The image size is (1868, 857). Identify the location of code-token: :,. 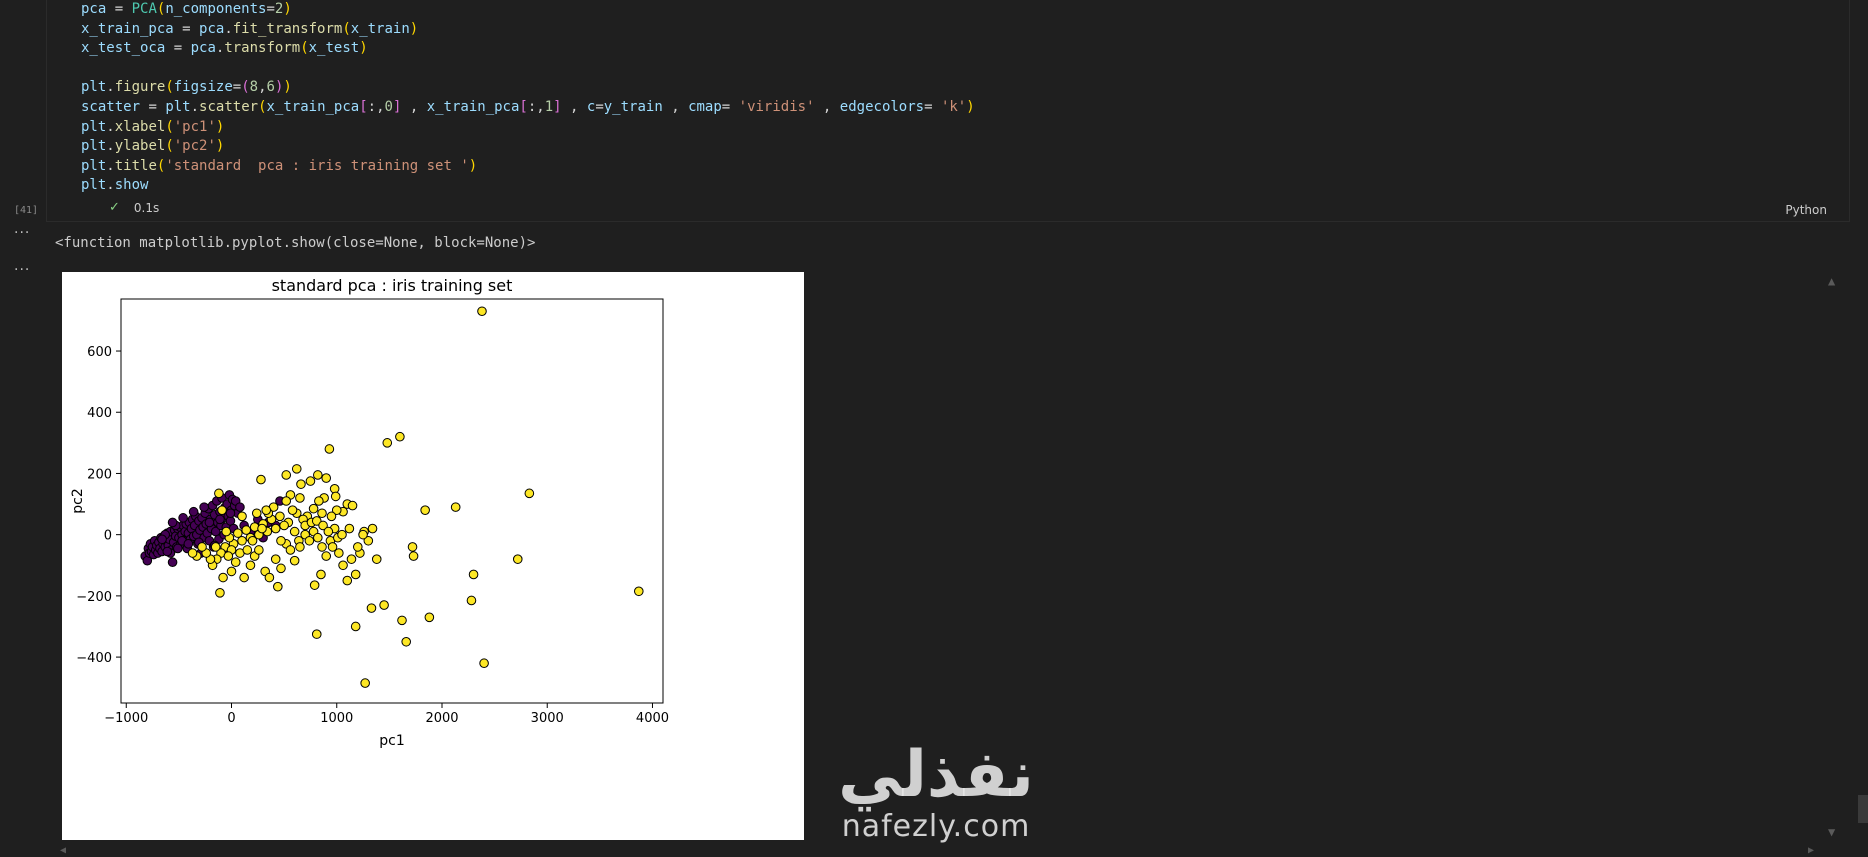
(536, 106).